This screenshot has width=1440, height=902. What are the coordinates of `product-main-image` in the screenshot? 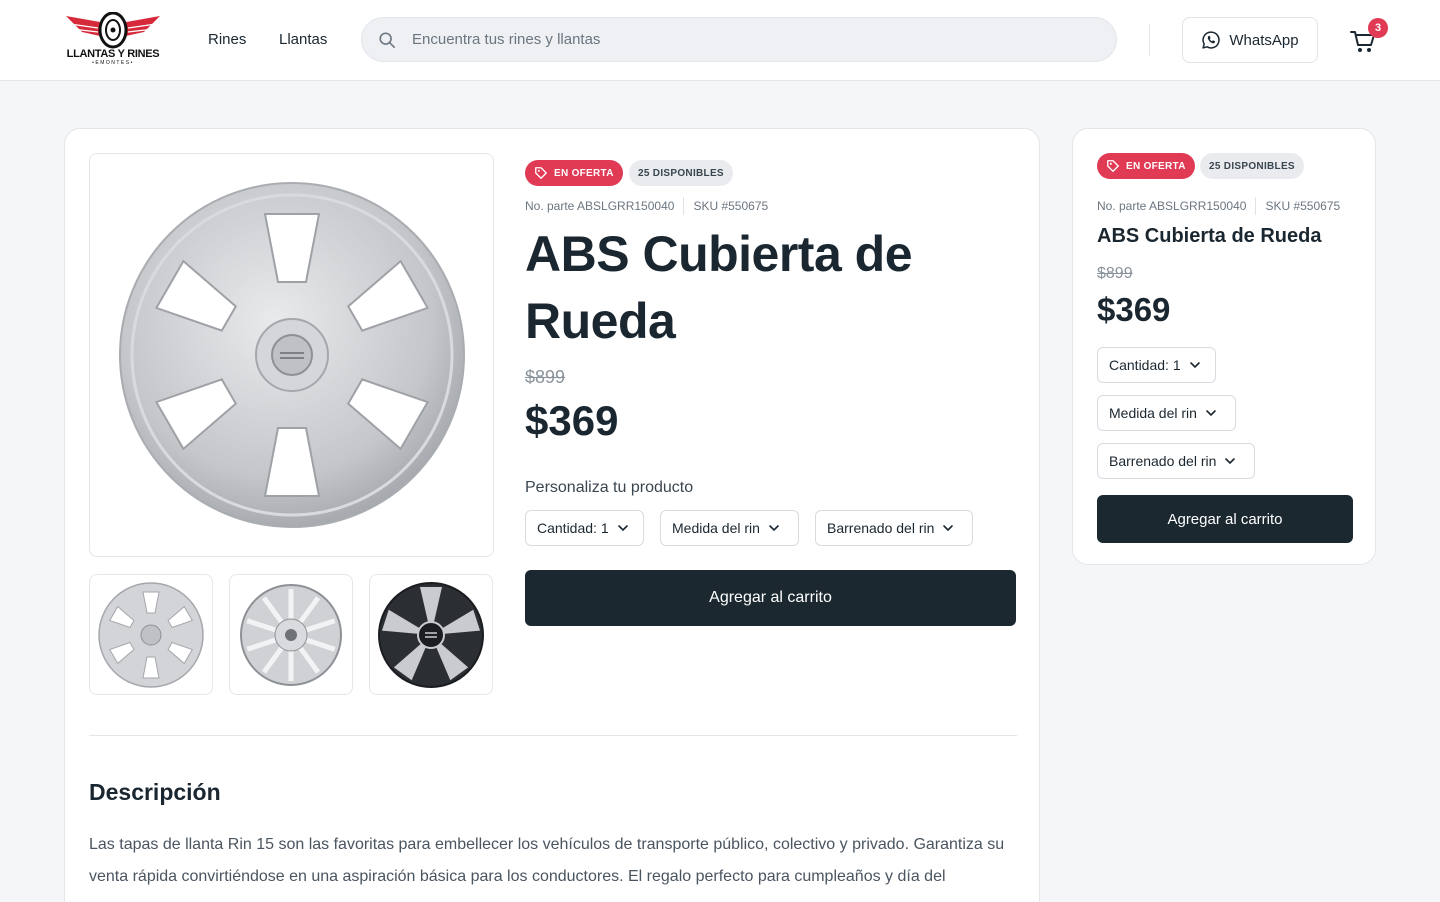 It's located at (291, 355).